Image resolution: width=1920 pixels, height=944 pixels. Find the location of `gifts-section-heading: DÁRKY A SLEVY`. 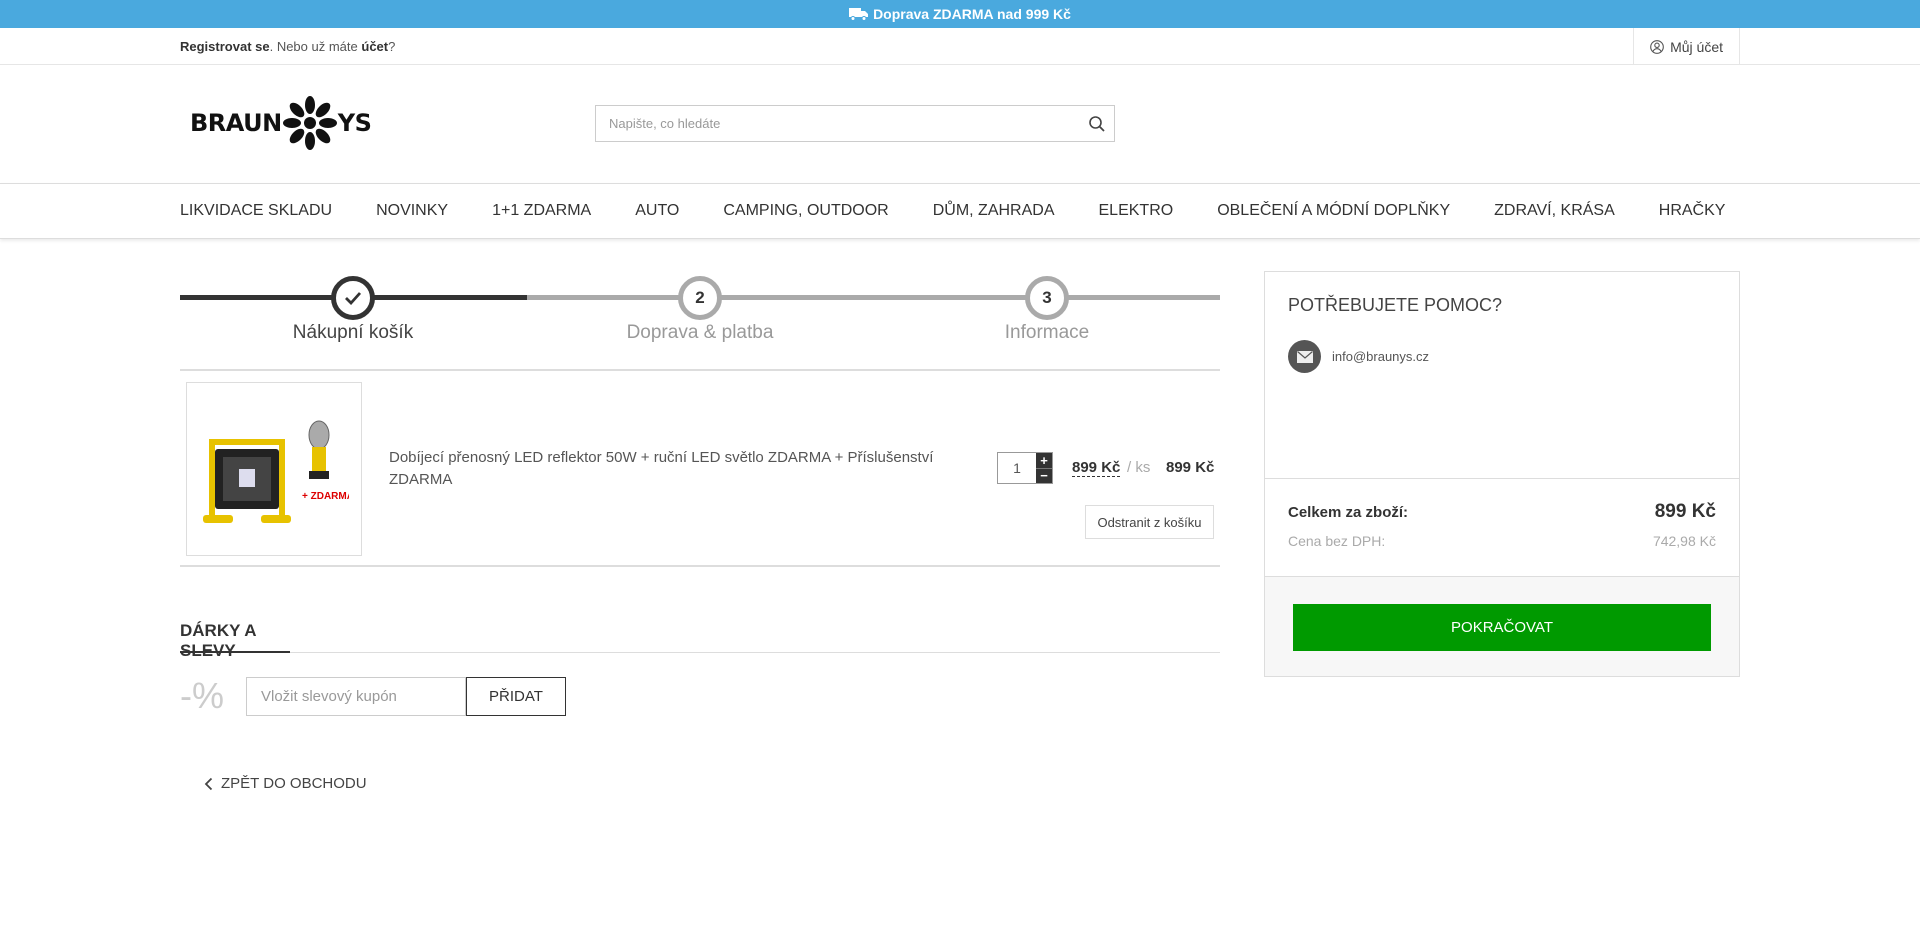

gifts-section-heading: DÁRKY A SLEVY is located at coordinates (700, 640).